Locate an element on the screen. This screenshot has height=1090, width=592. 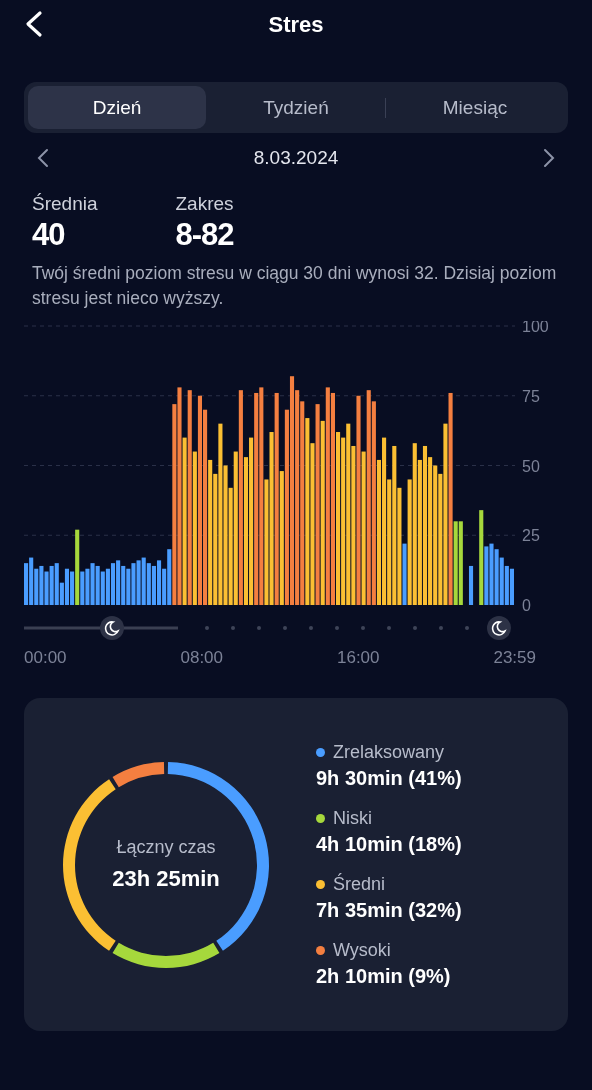
description-text: Twój średni poziom stresu w ciągu 30 dni wynosi 32. Dzisiaj poziom stresu jest nieco wyższy. is located at coordinates (294, 286).